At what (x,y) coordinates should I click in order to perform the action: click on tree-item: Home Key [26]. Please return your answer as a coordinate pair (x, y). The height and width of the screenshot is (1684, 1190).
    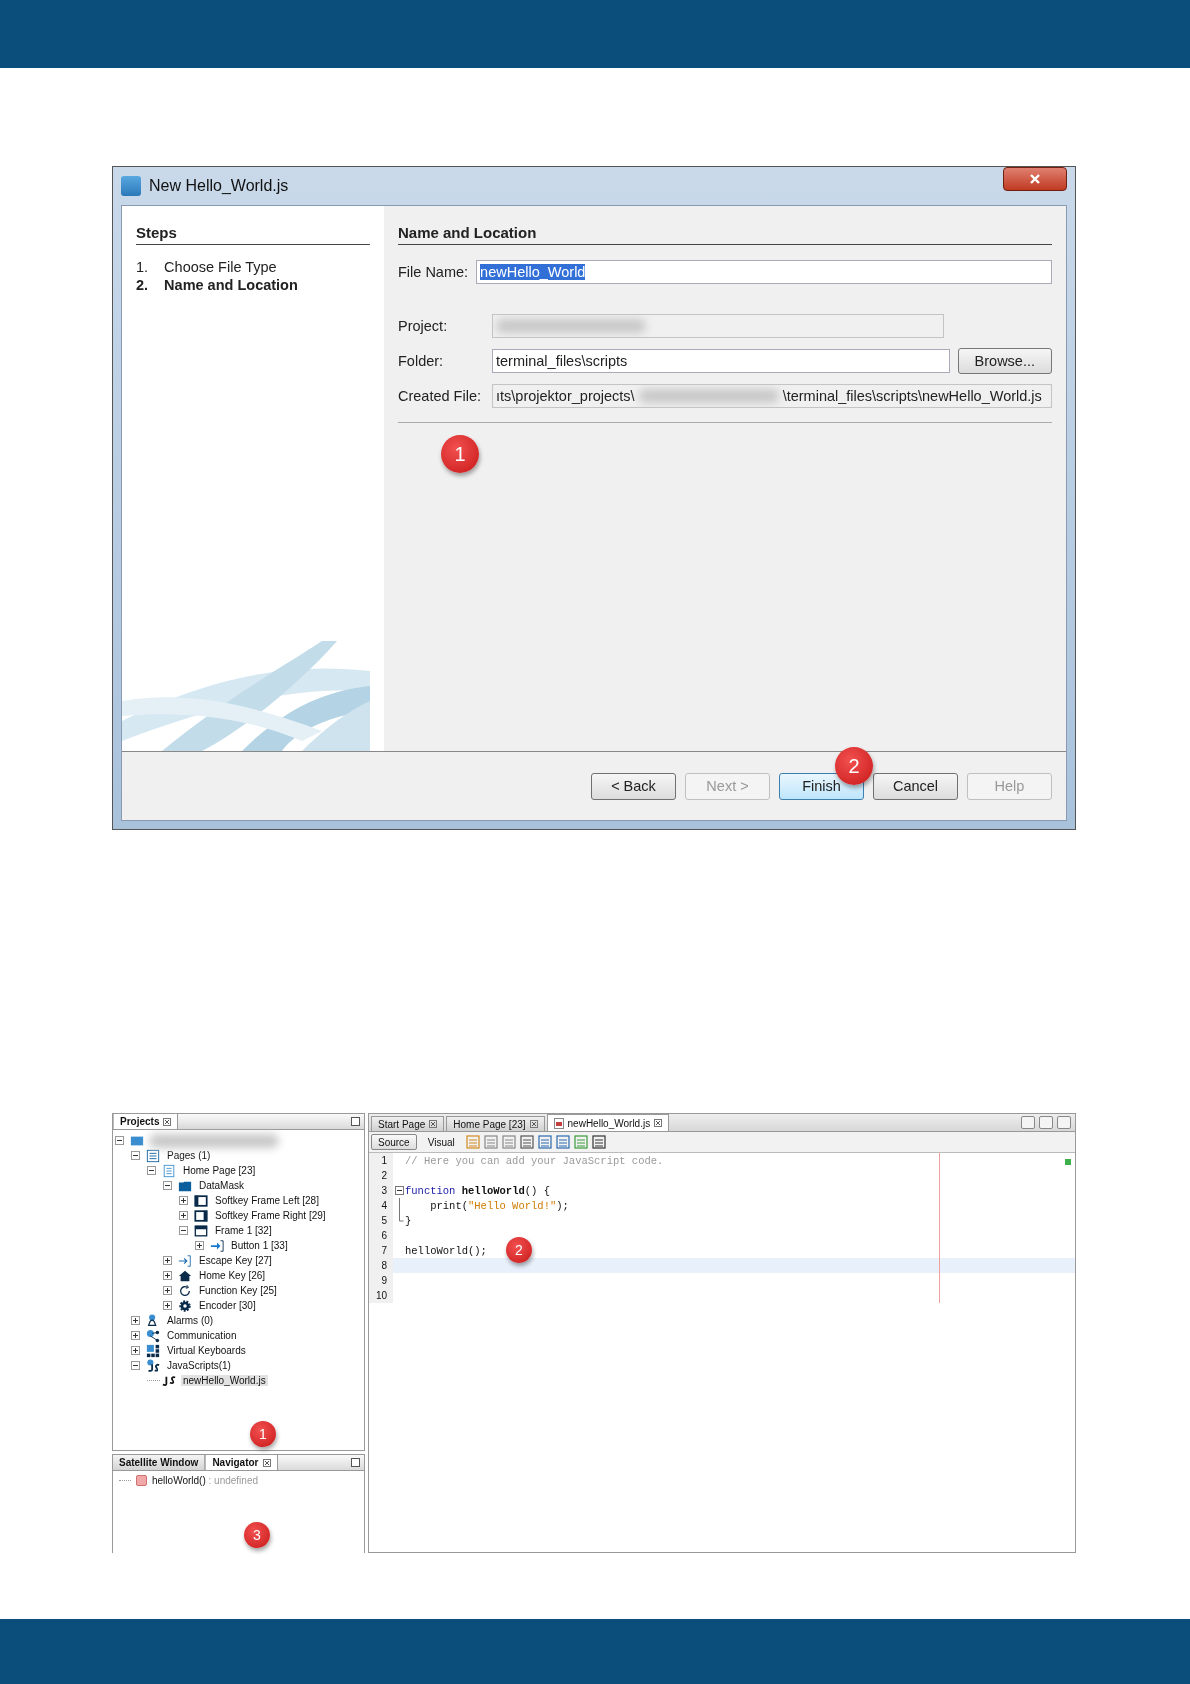
    Looking at the image, I should click on (232, 1275).